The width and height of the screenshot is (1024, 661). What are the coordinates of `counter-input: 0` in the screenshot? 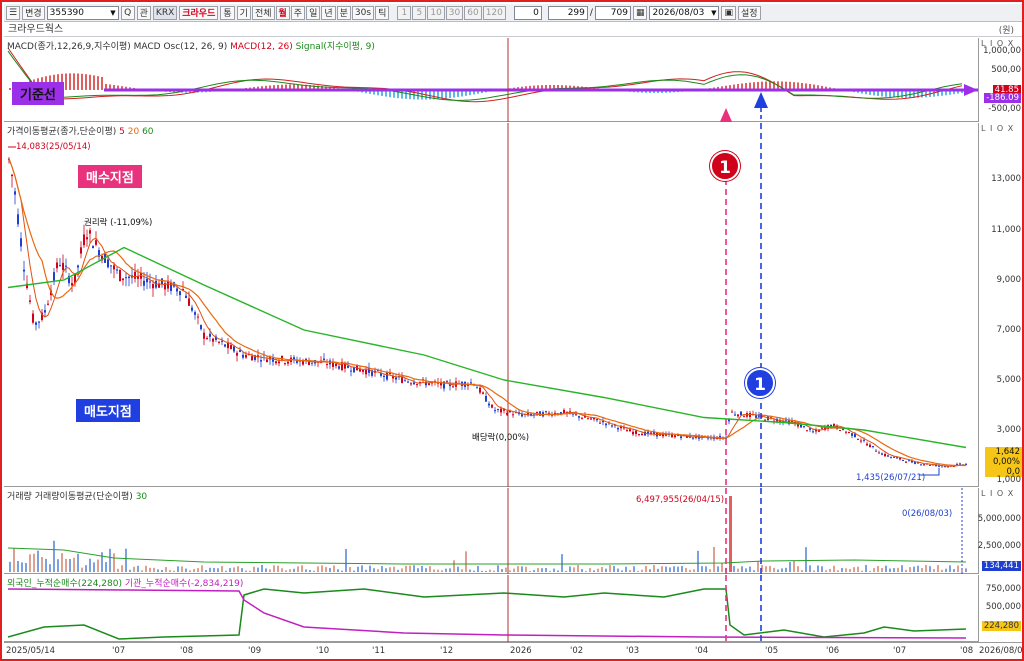 It's located at (527, 12).